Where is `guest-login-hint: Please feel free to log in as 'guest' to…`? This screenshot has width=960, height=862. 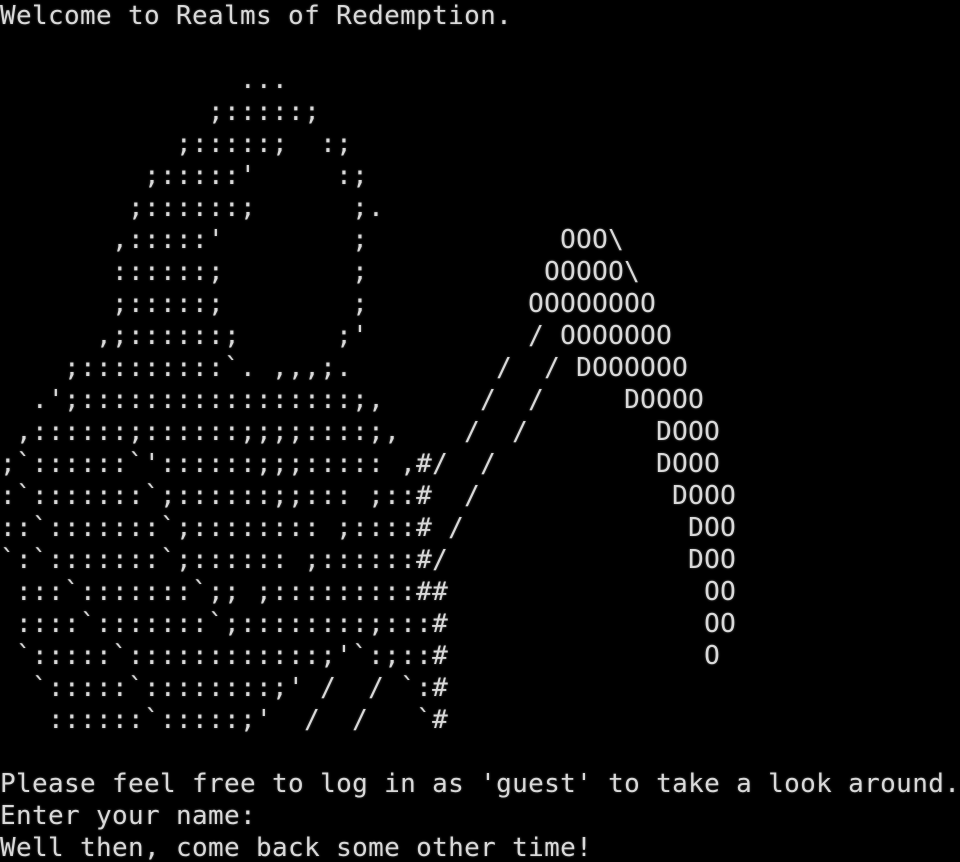
guest-login-hint: Please feel free to log in as 'guest' to… is located at coordinates (480, 784).